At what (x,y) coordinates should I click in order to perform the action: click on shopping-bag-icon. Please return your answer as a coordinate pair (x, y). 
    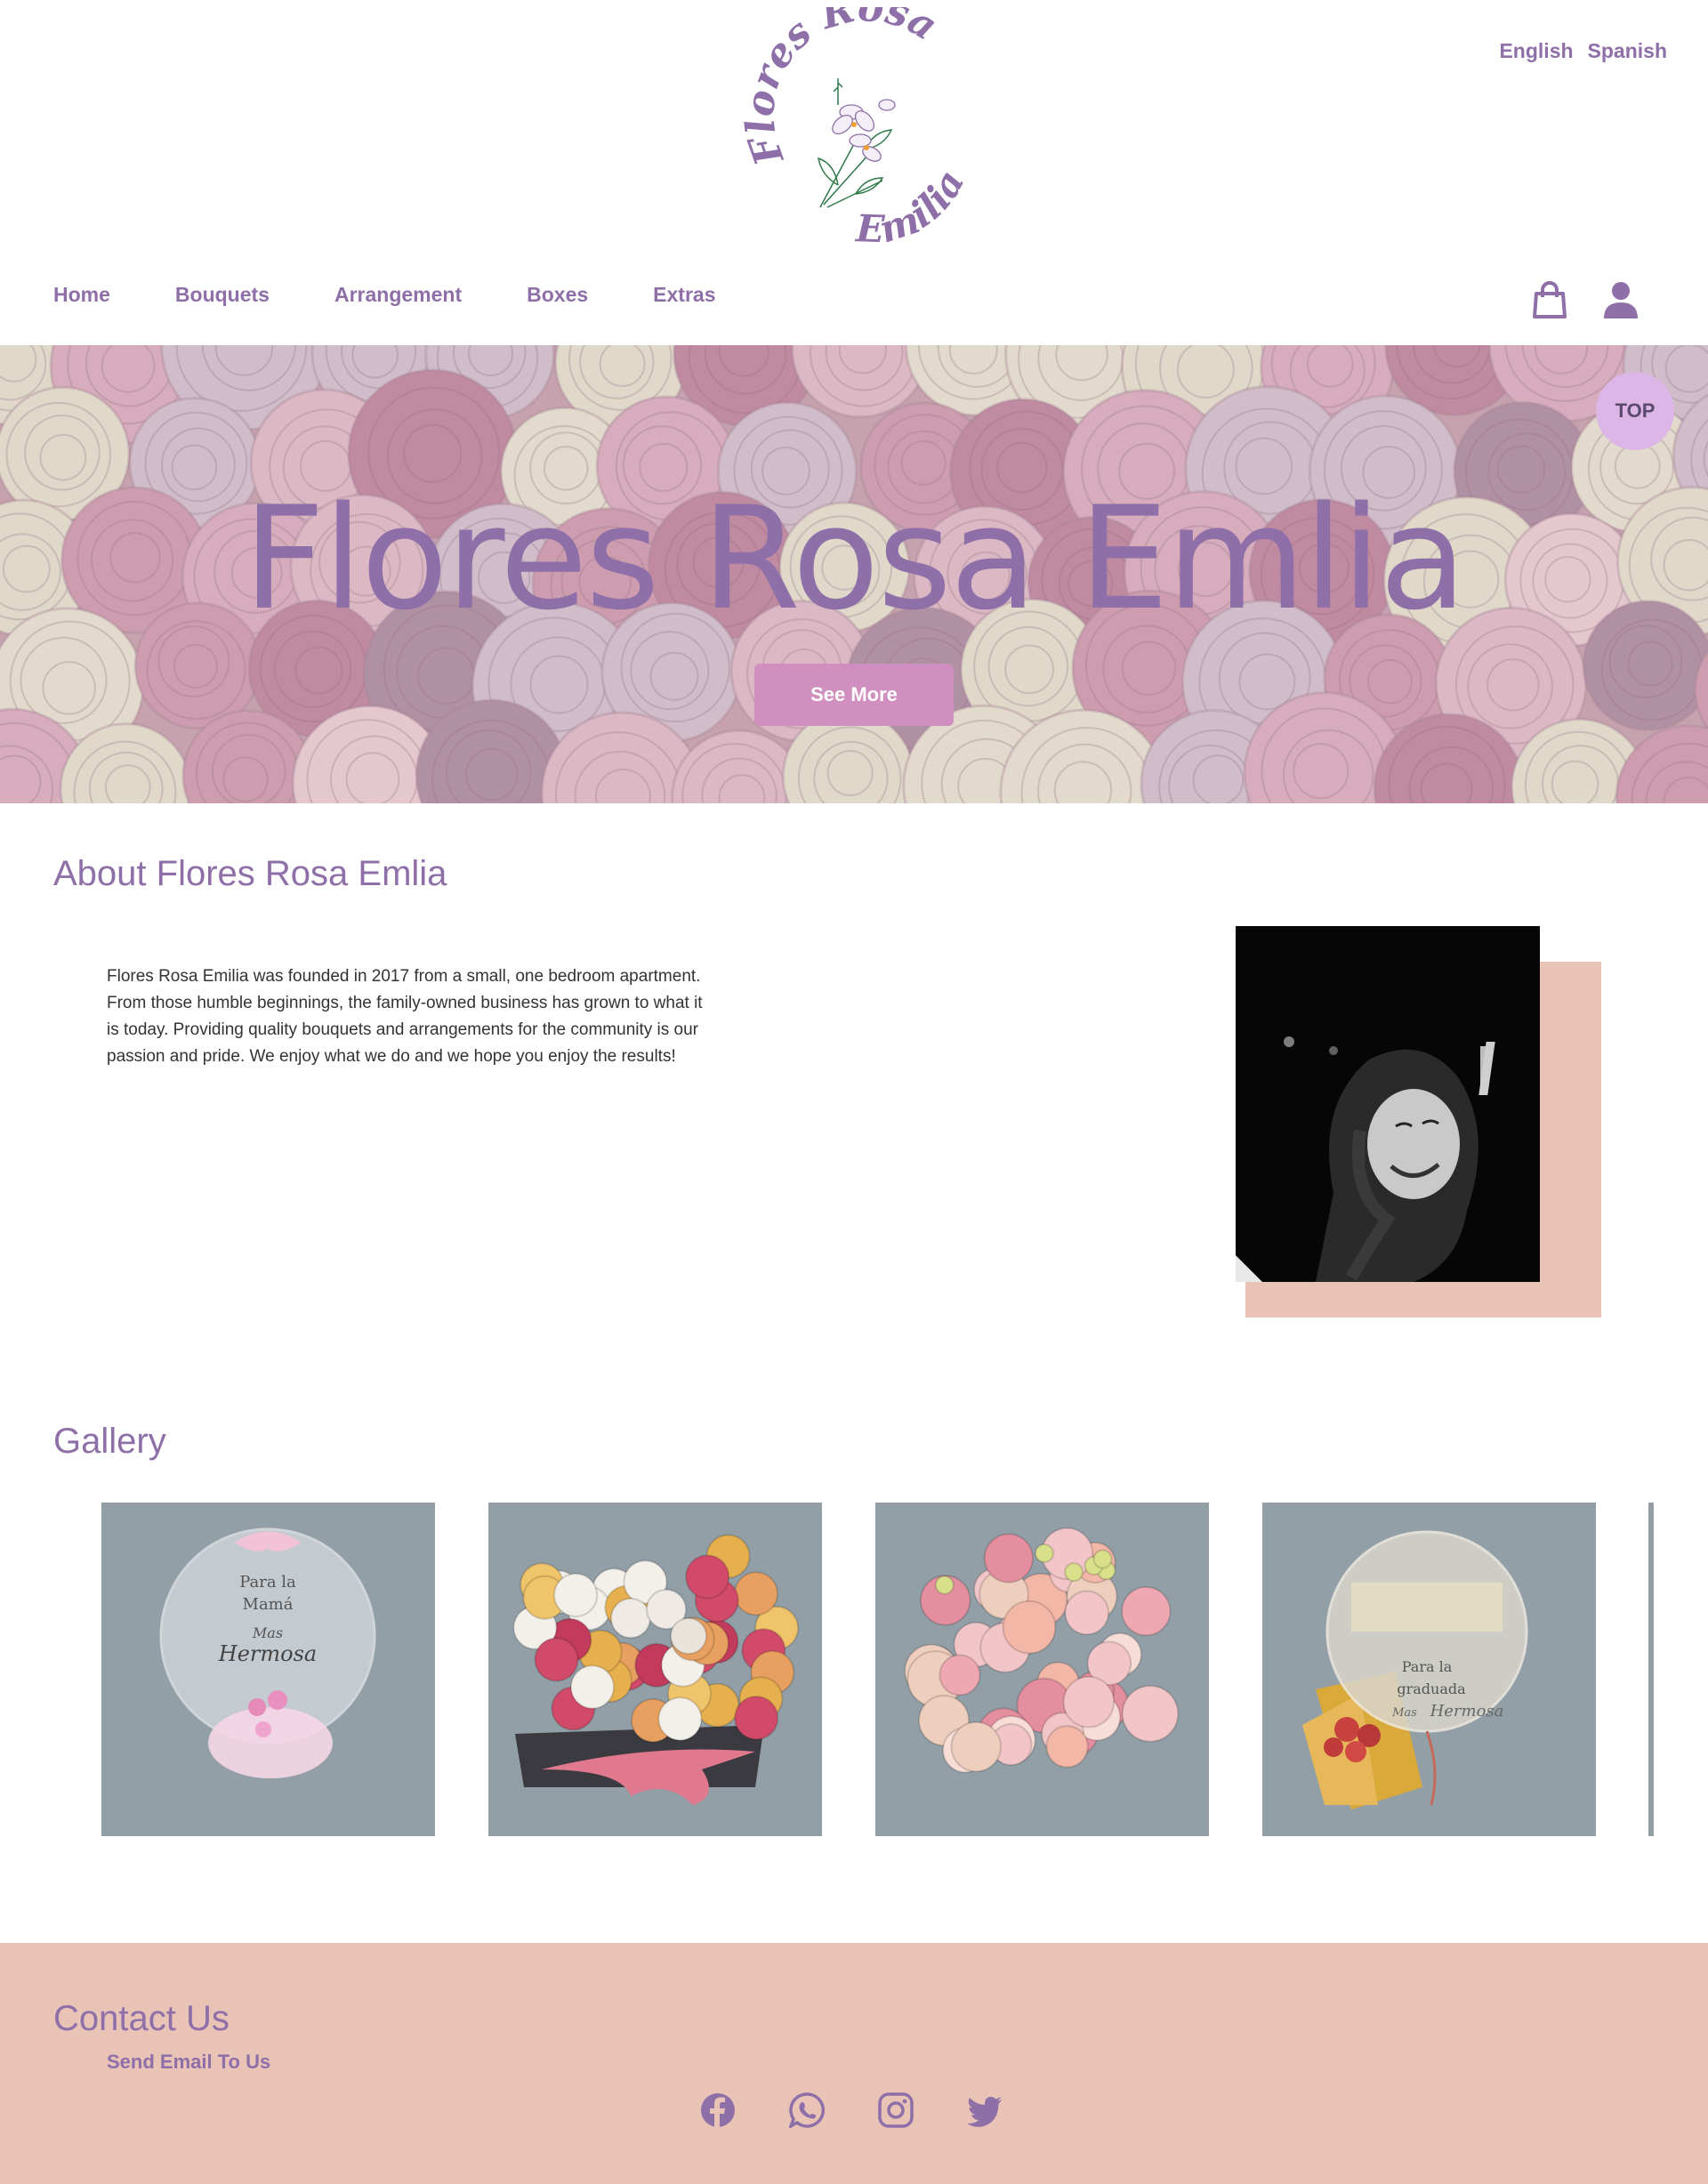
    Looking at the image, I should click on (1549, 299).